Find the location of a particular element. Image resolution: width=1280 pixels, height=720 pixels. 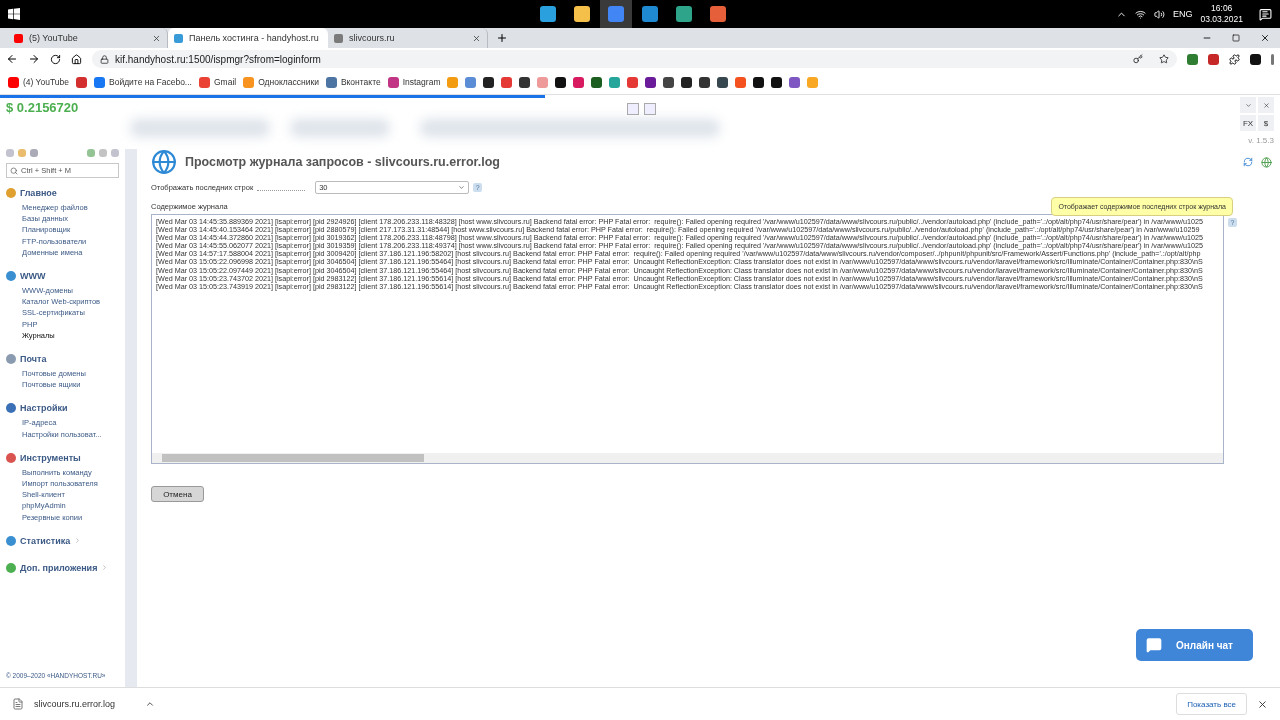

clock: 16:06 03.03.2021 is located at coordinates (1221, 14).